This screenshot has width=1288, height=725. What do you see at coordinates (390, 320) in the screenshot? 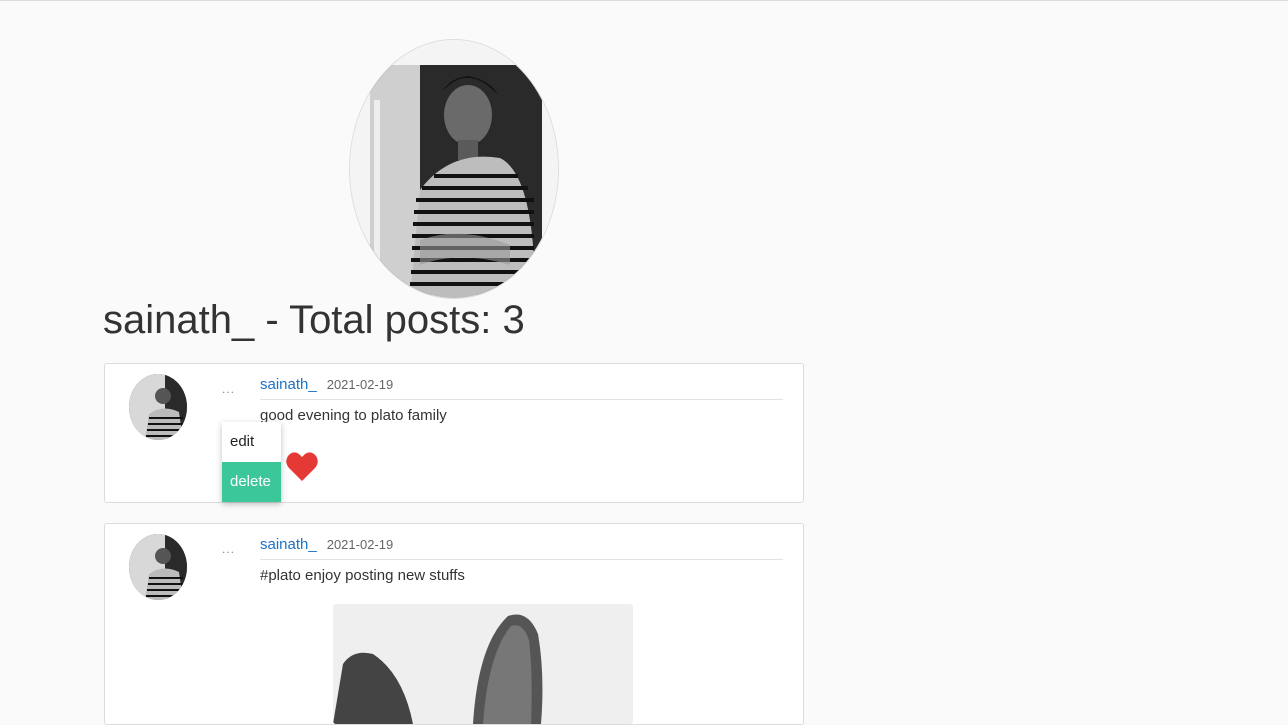
I see `title-total-label: Total posts:` at bounding box center [390, 320].